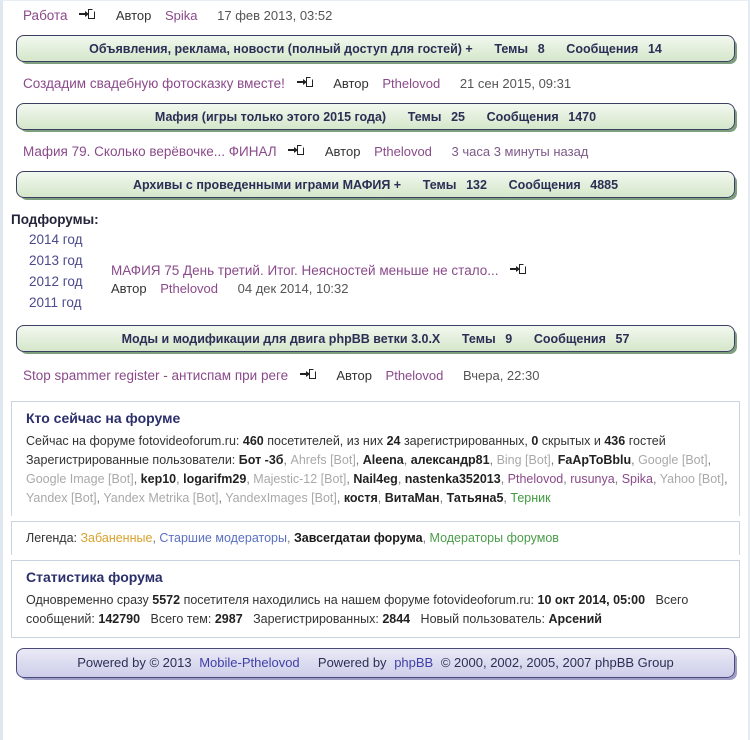  Describe the element at coordinates (557, 662) in the screenshot. I see `footer-copyright: © 2000, 2002, 2005, 2007 phpBB Group` at that location.